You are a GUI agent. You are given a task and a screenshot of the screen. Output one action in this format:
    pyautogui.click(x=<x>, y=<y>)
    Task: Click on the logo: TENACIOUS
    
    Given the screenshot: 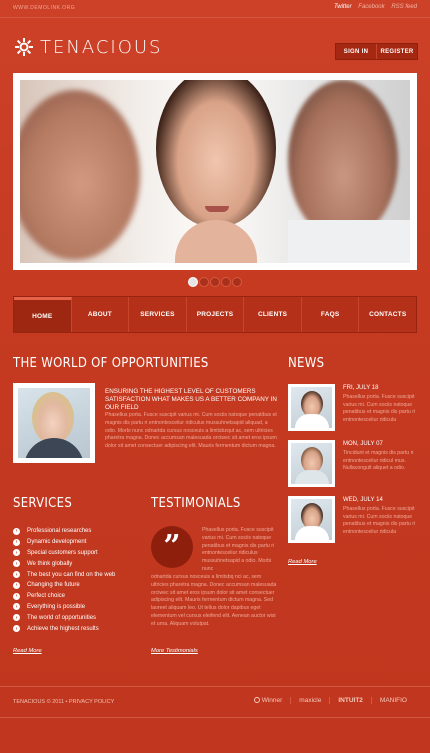 What is the action you would take?
    pyautogui.click(x=87, y=47)
    